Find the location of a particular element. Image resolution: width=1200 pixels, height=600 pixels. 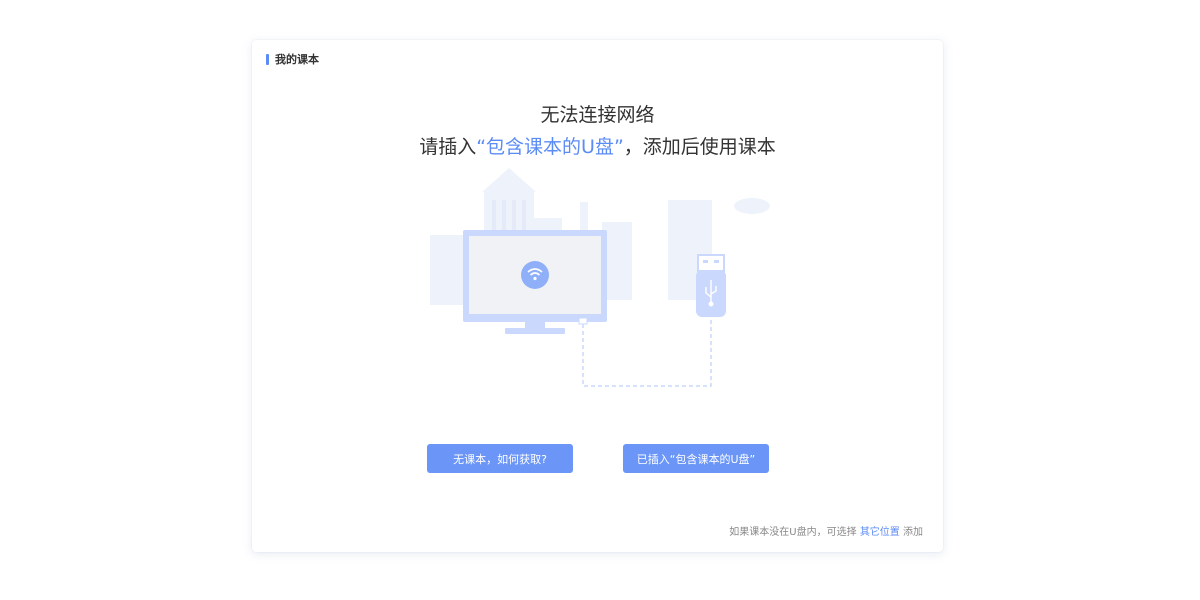

usb-inserted-button: 已插入“包含课本的U盘” is located at coordinates (696, 458).